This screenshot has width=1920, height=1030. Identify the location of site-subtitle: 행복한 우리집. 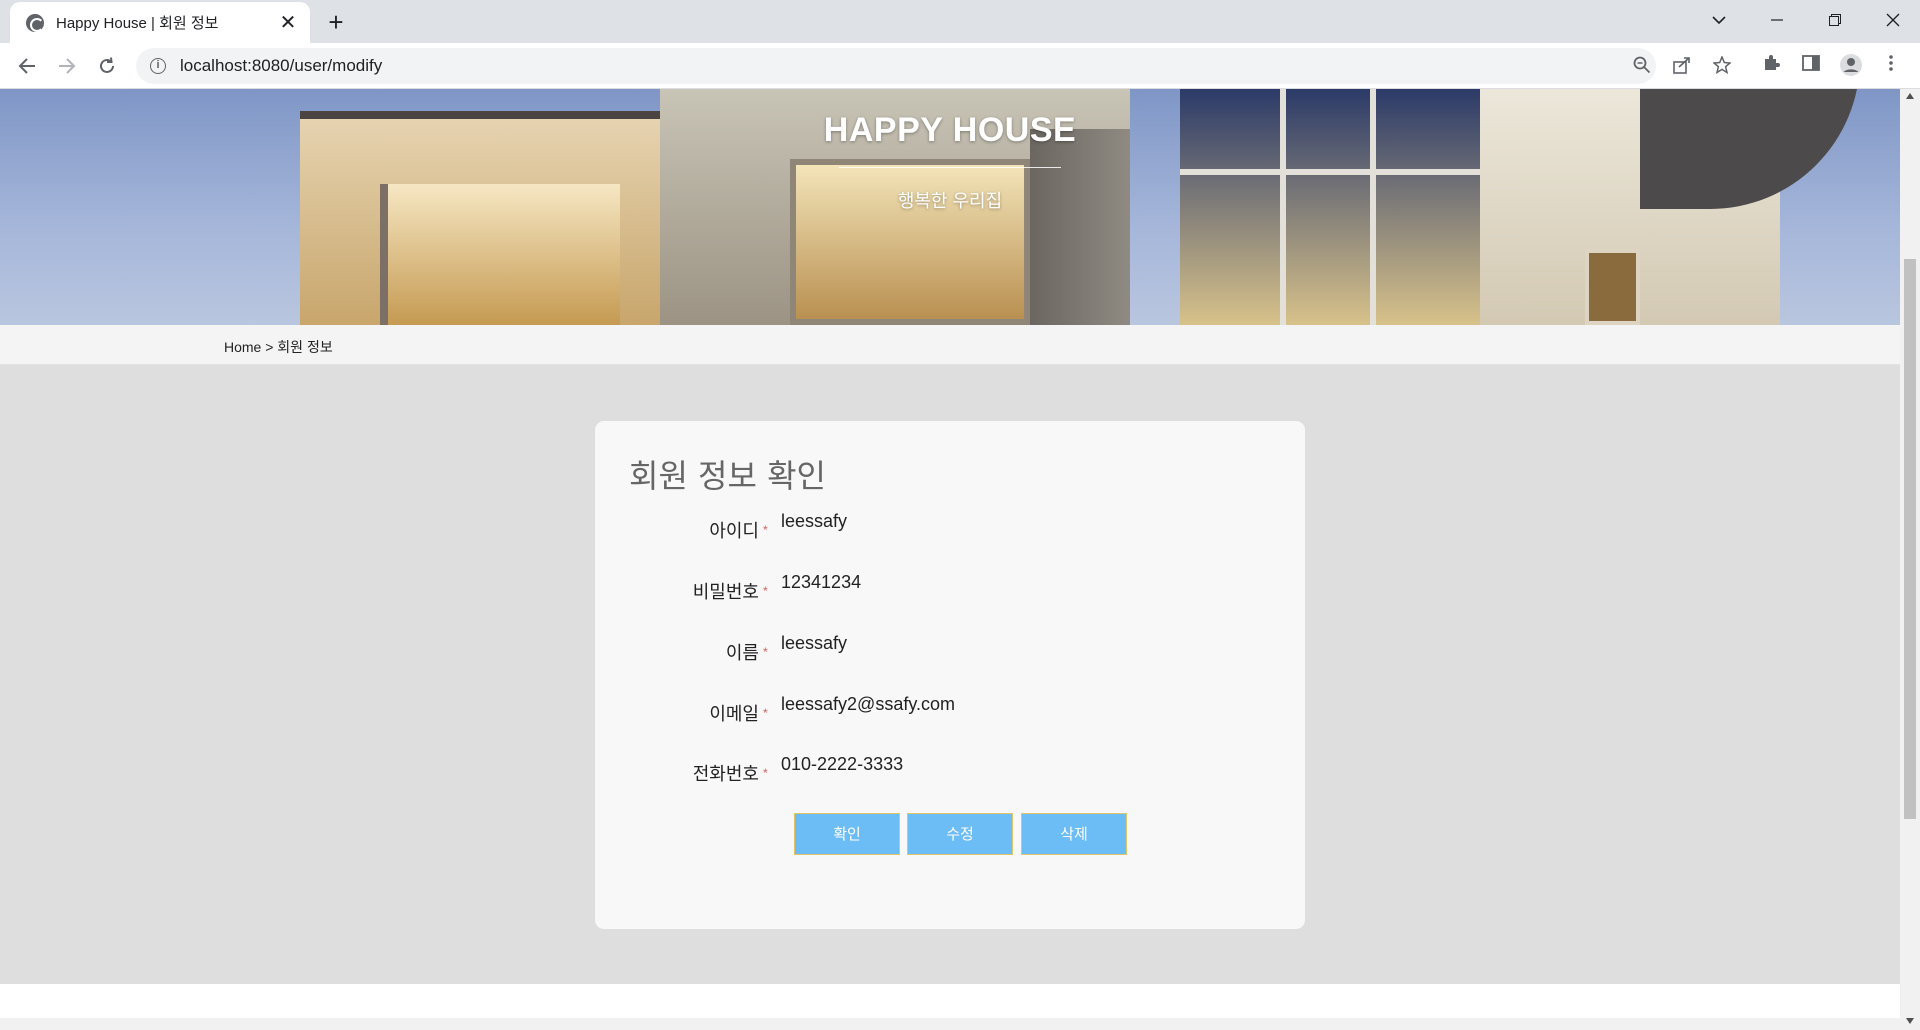
(950, 201).